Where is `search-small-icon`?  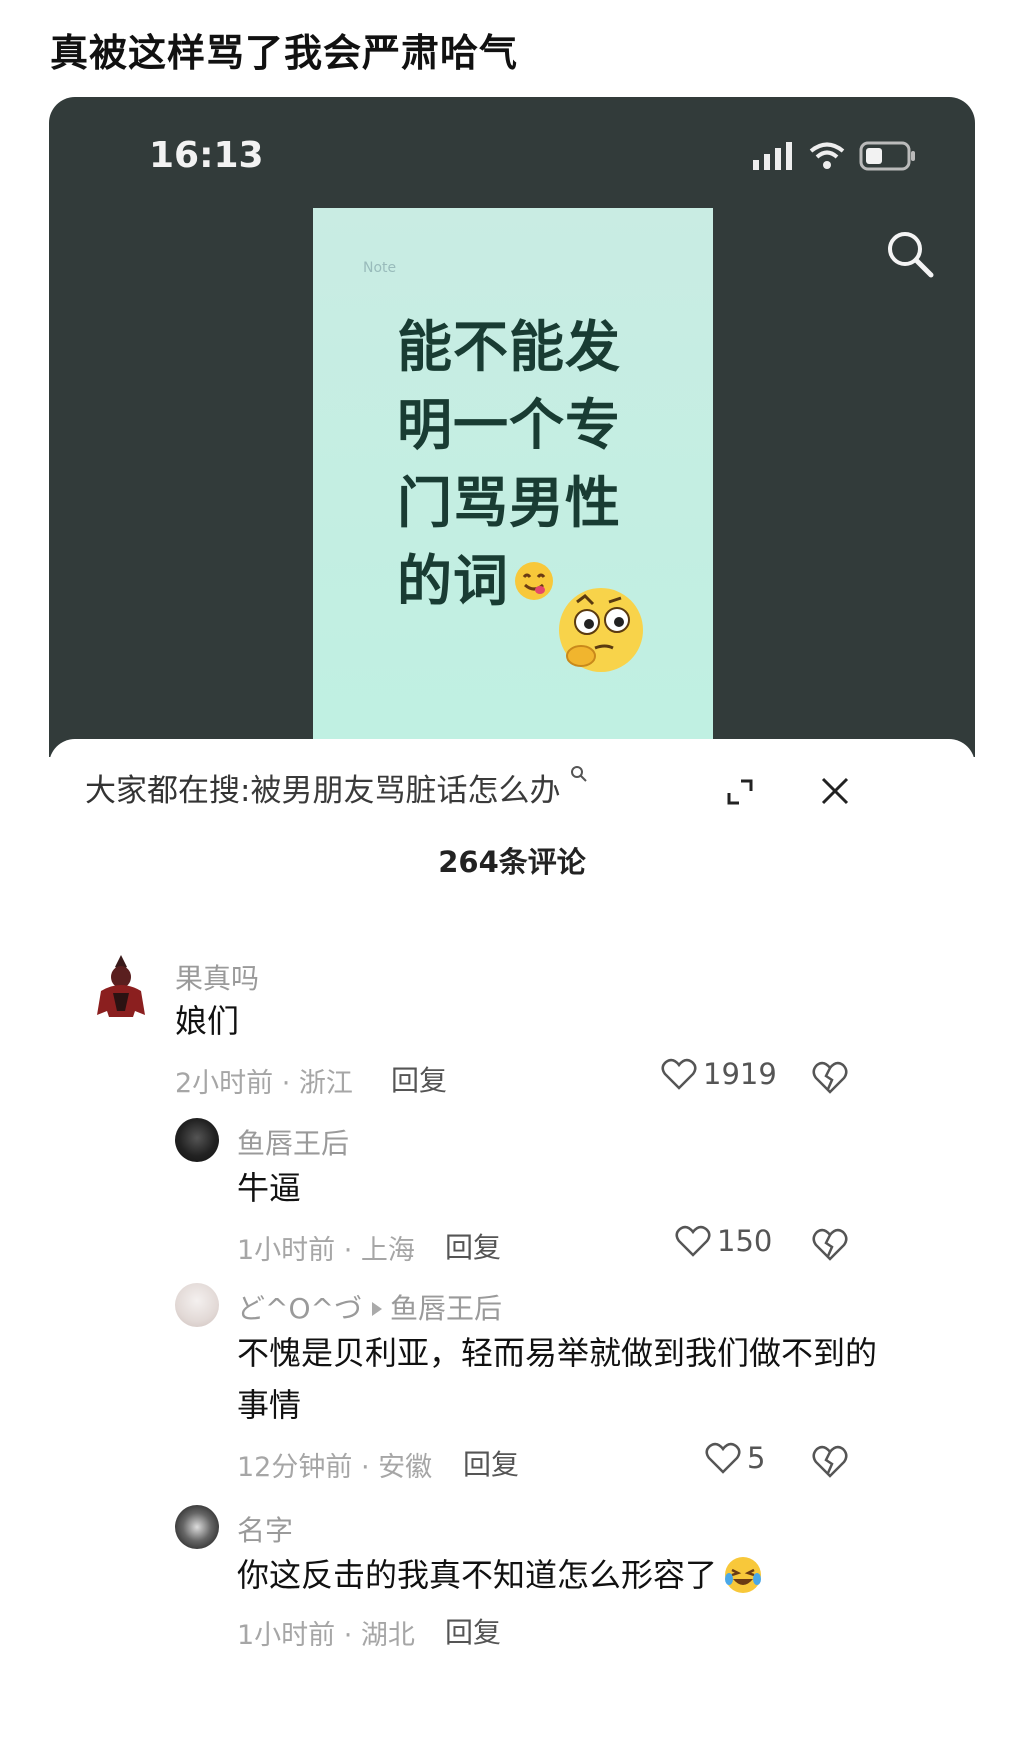
search-small-icon is located at coordinates (579, 774).